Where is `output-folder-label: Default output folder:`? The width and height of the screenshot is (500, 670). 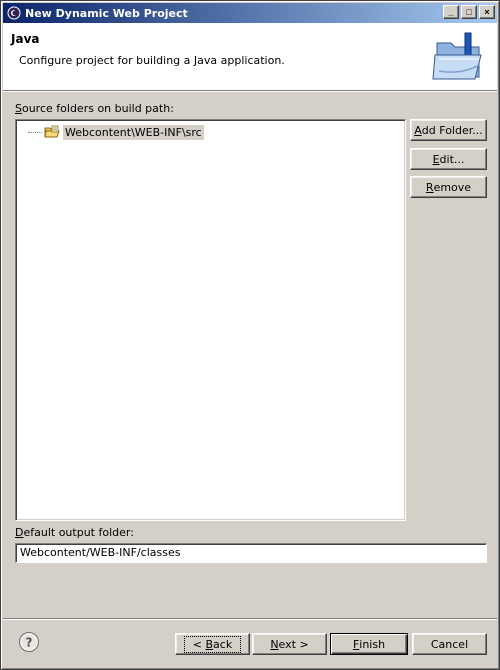
output-folder-label: Default output folder: is located at coordinates (74, 532).